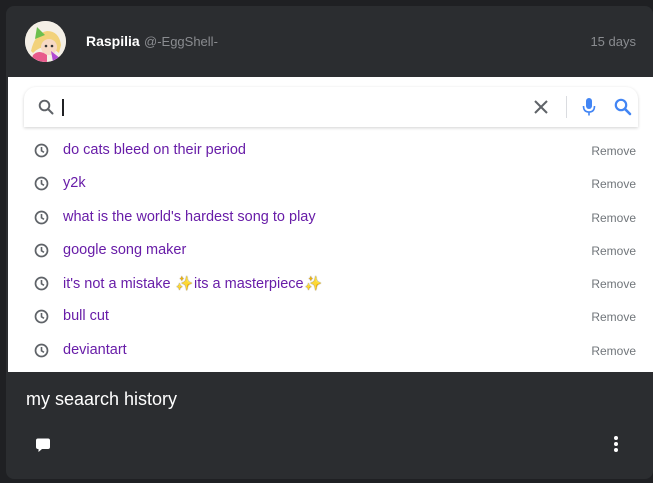 This screenshot has height=483, width=653. Describe the element at coordinates (154, 150) in the screenshot. I see `history-query: do cats bleed on their period` at that location.